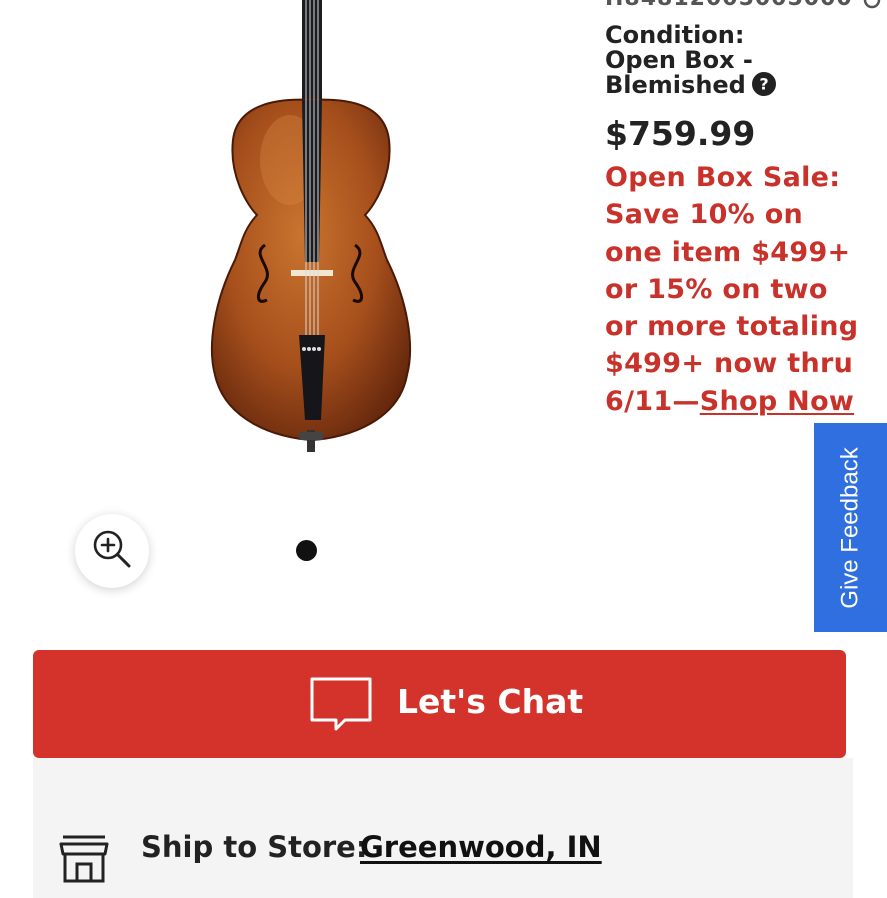  I want to click on shop-now-link: Shop Now, so click(777, 401).